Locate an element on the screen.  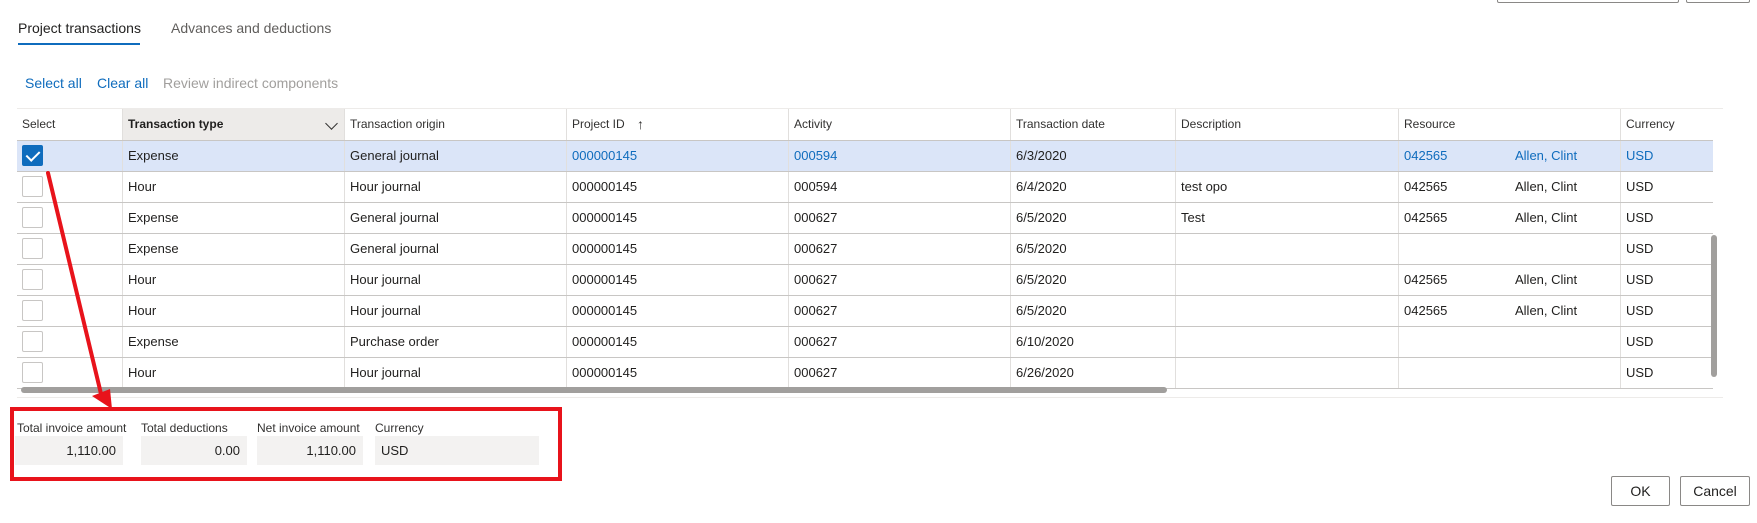
ok-button: OK is located at coordinates (1640, 491).